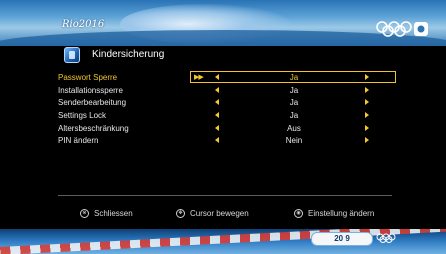  Describe the element at coordinates (294, 140) in the screenshot. I see `setting-value: Nein` at that location.